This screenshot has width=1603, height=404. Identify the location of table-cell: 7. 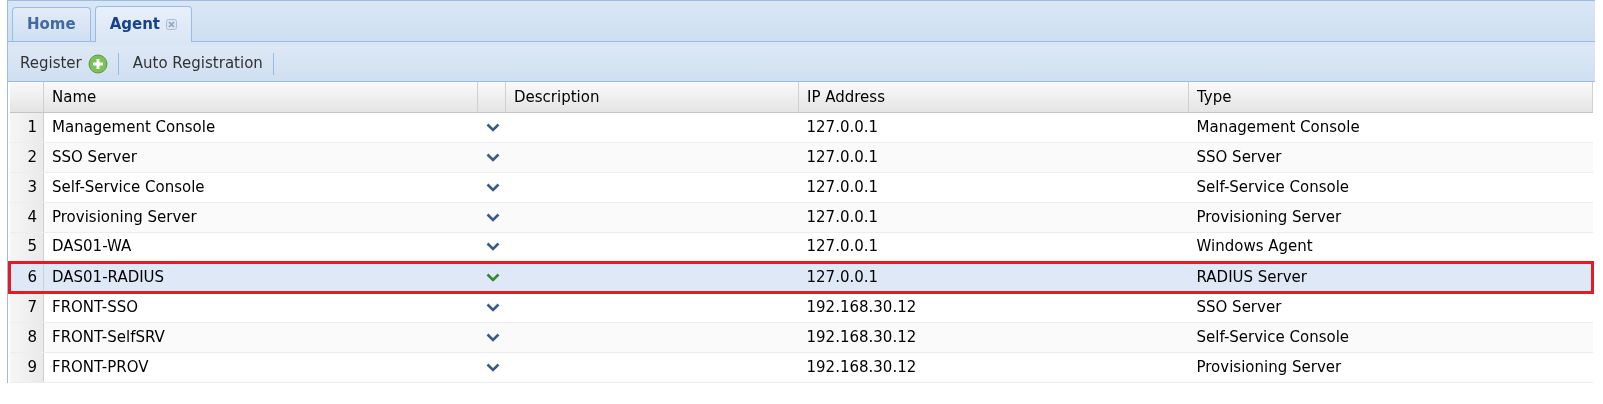
(26, 307).